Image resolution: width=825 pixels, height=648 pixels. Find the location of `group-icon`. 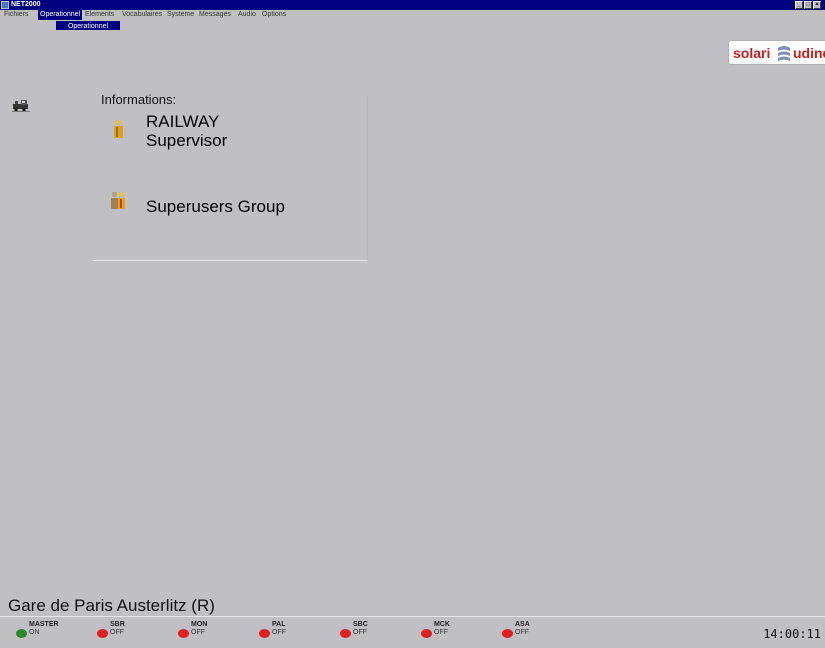

group-icon is located at coordinates (118, 200).